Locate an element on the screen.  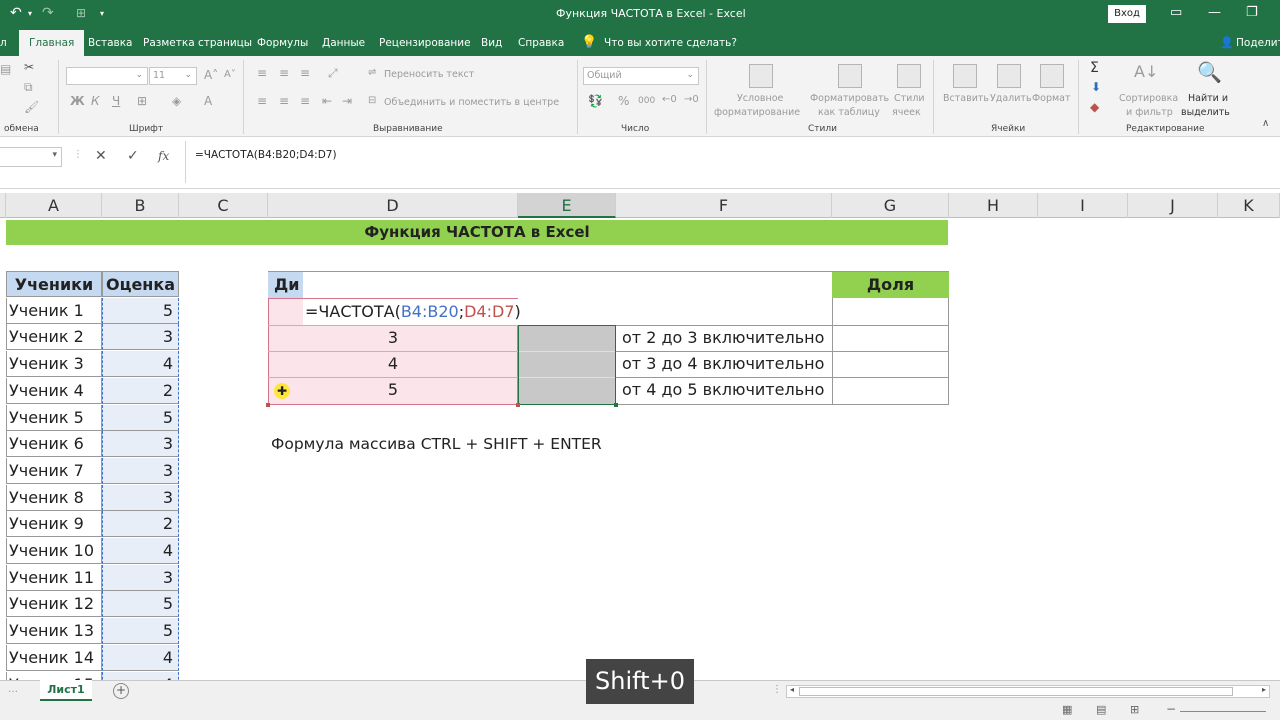
student-name-cell: Ученик 6 is located at coordinates (54, 444).